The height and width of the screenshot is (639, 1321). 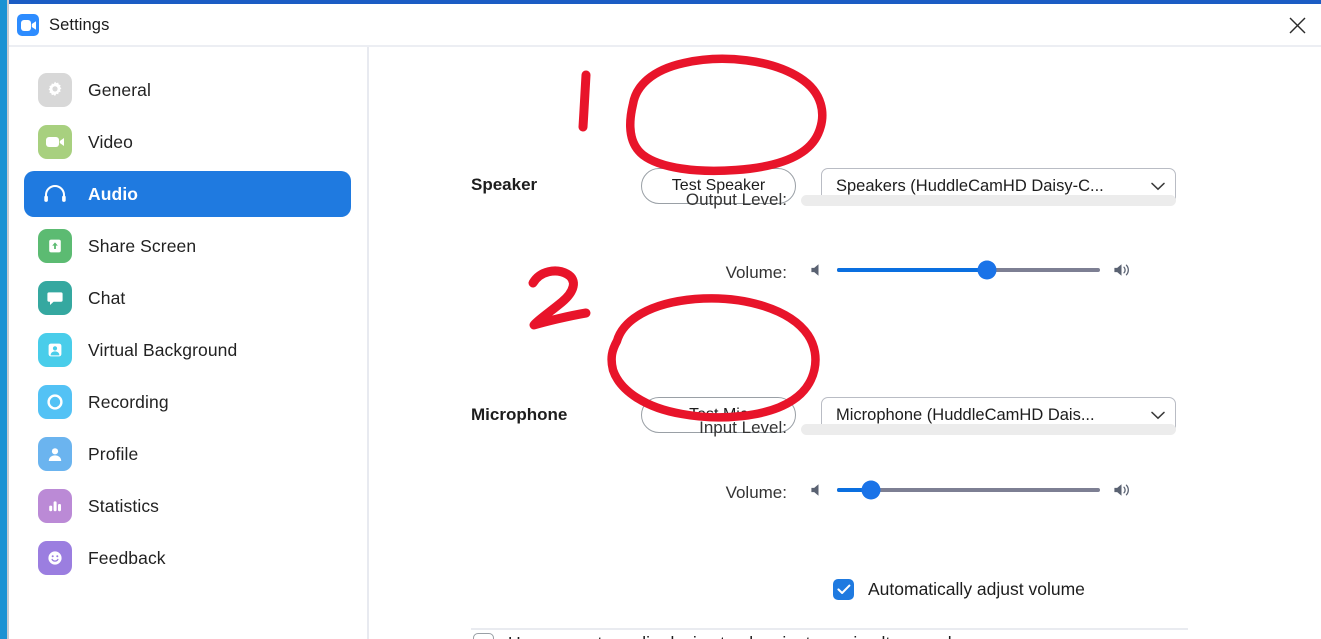 I want to click on separate-ringtone-checkbox, so click(x=483, y=636).